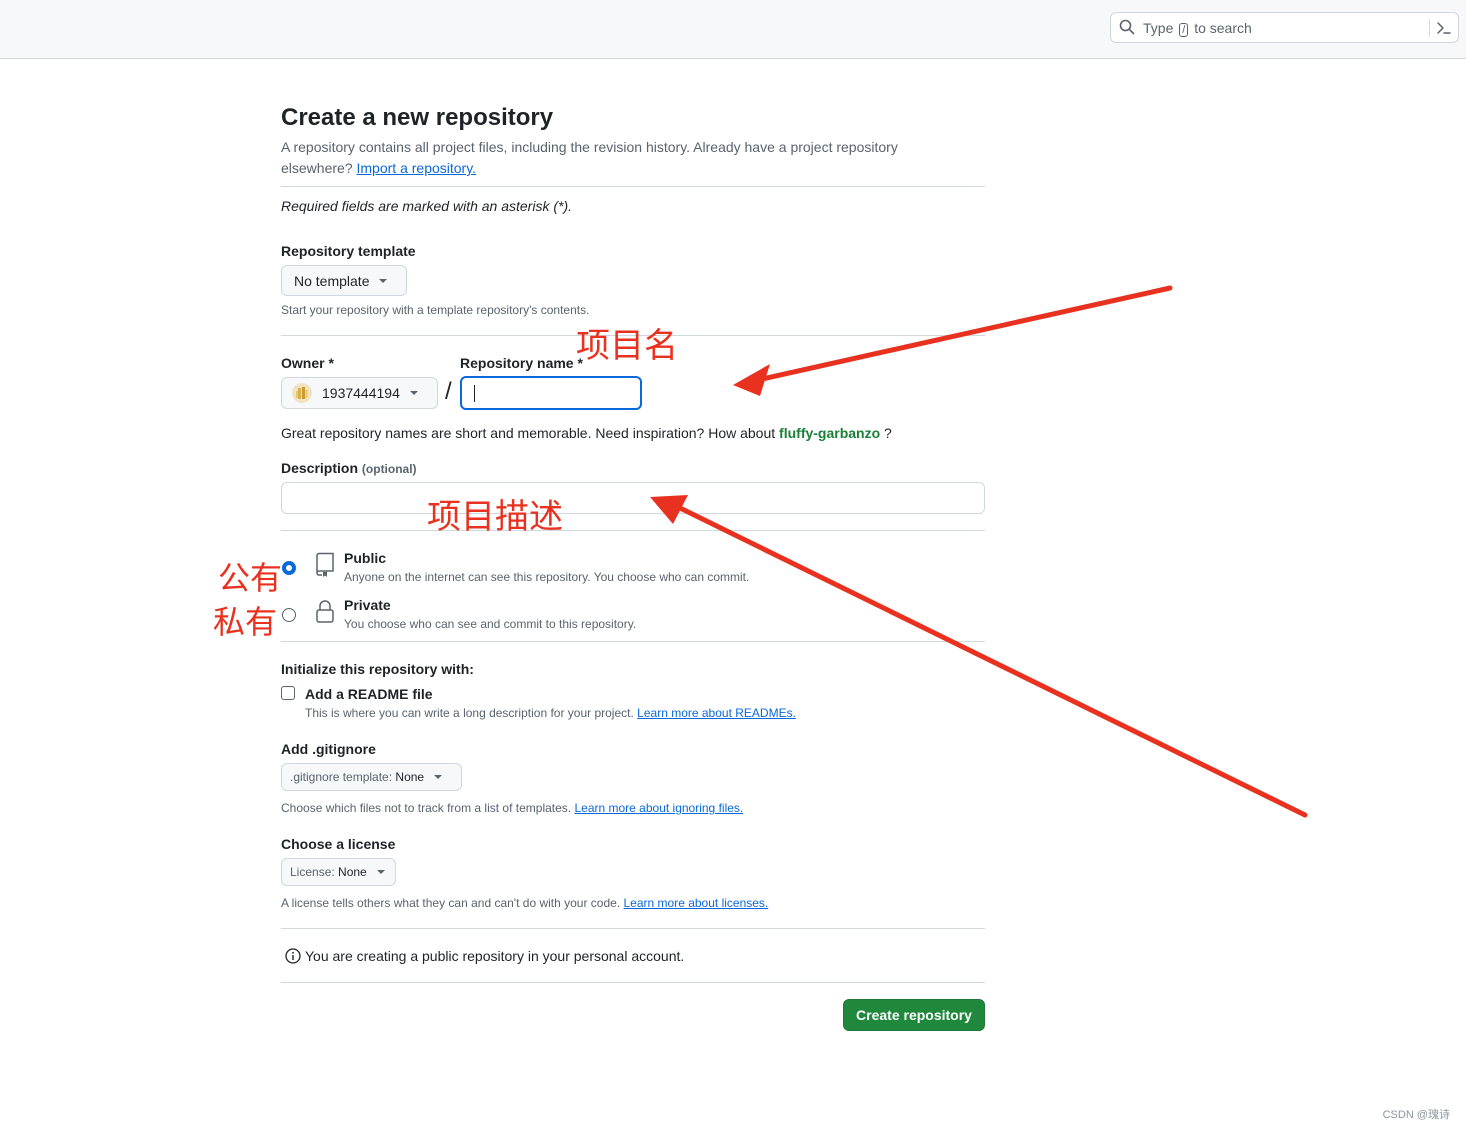  What do you see at coordinates (953, 340) in the screenshot?
I see `arrow-to-repo-name` at bounding box center [953, 340].